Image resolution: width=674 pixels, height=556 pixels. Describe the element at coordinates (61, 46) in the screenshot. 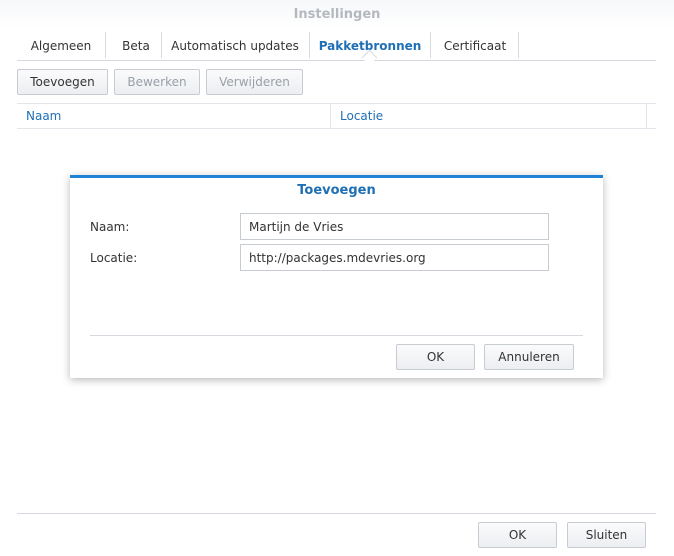

I see `tab-algemeen: Algemeen` at that location.